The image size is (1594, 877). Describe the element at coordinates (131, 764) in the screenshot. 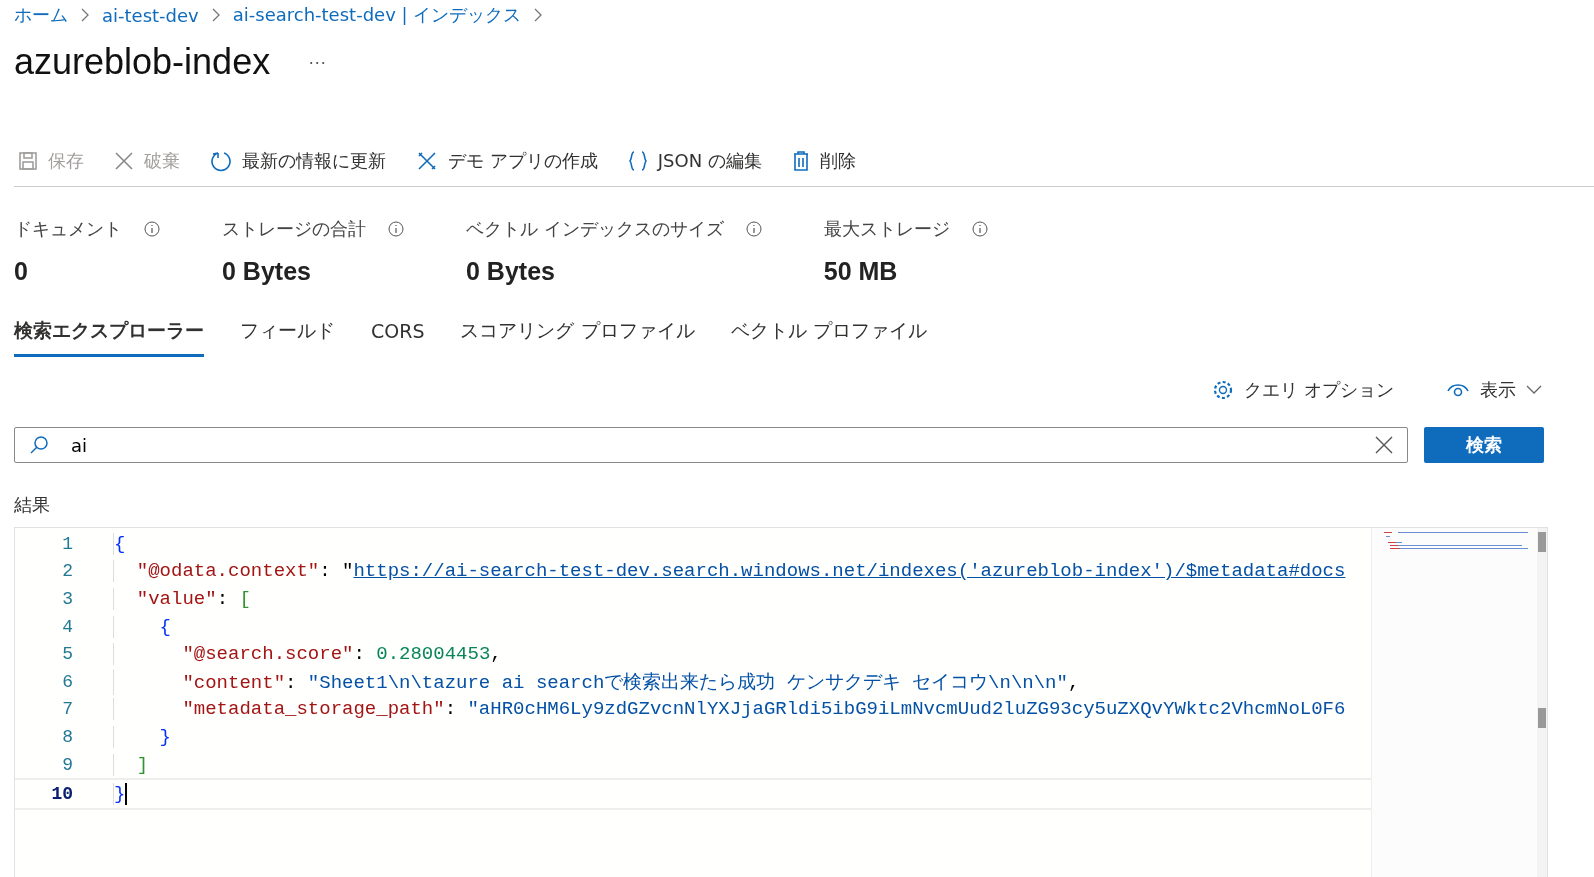

I see `code-line: ]` at that location.